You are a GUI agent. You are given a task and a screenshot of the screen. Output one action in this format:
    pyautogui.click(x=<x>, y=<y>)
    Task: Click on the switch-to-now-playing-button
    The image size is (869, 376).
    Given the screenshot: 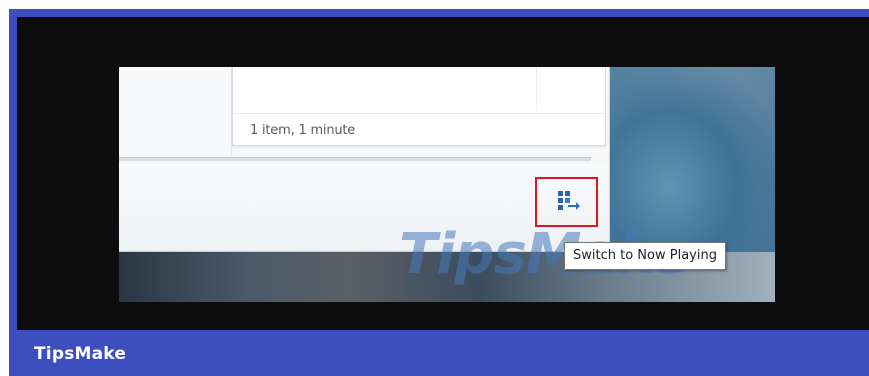 What is the action you would take?
    pyautogui.click(x=566, y=202)
    